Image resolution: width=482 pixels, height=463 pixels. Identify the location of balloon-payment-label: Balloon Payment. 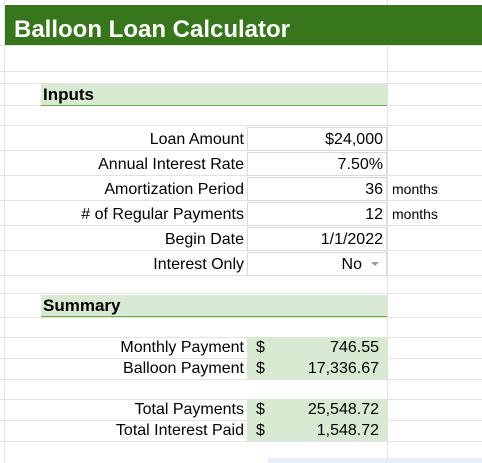
(183, 368).